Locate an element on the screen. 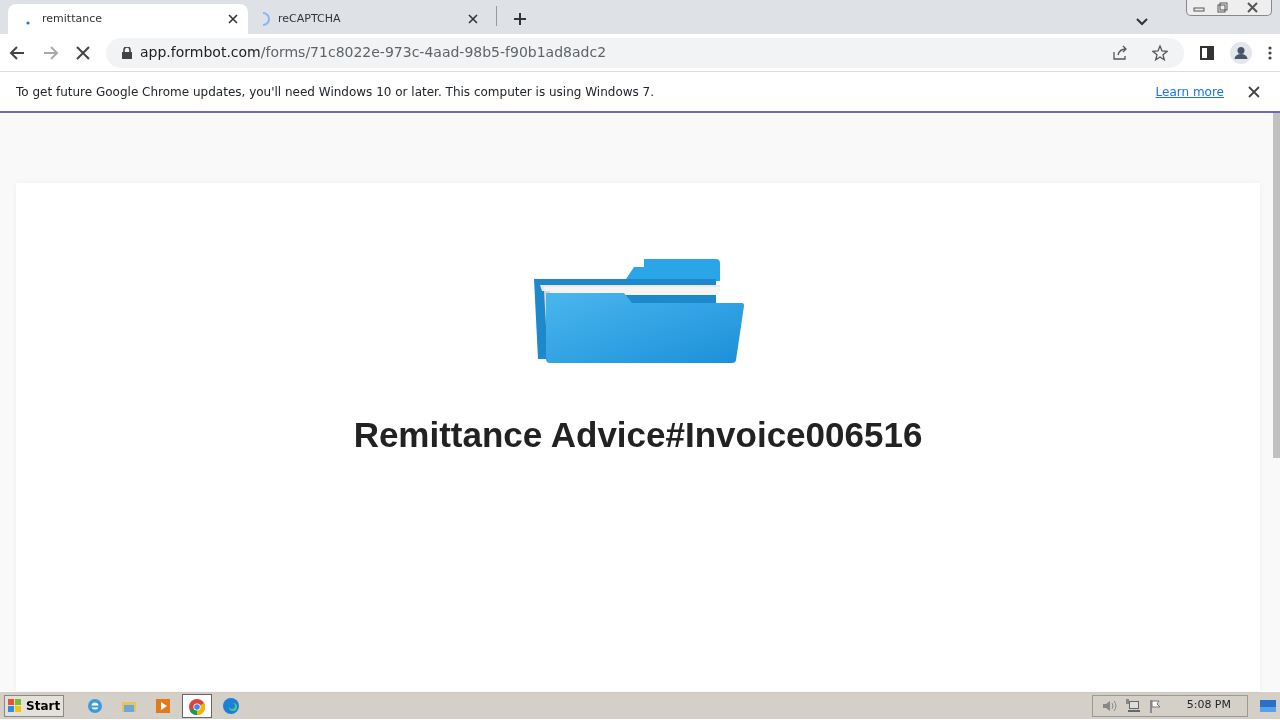  close-button is located at coordinates (1254, 91).